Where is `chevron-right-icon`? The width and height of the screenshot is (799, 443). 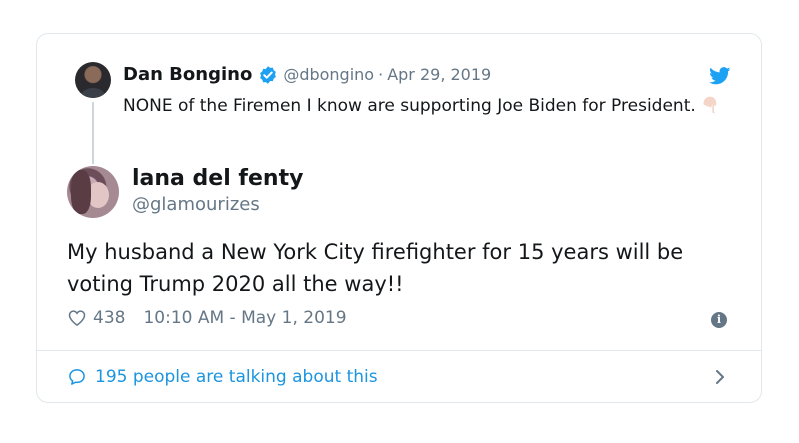 chevron-right-icon is located at coordinates (720, 377).